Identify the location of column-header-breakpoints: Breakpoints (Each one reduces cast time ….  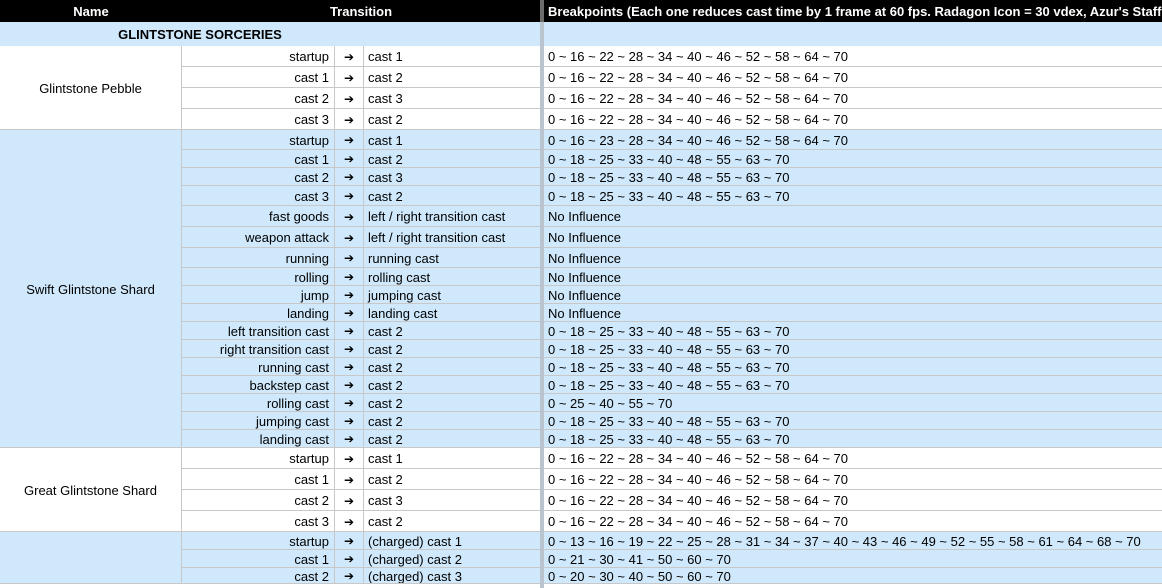
(853, 11).